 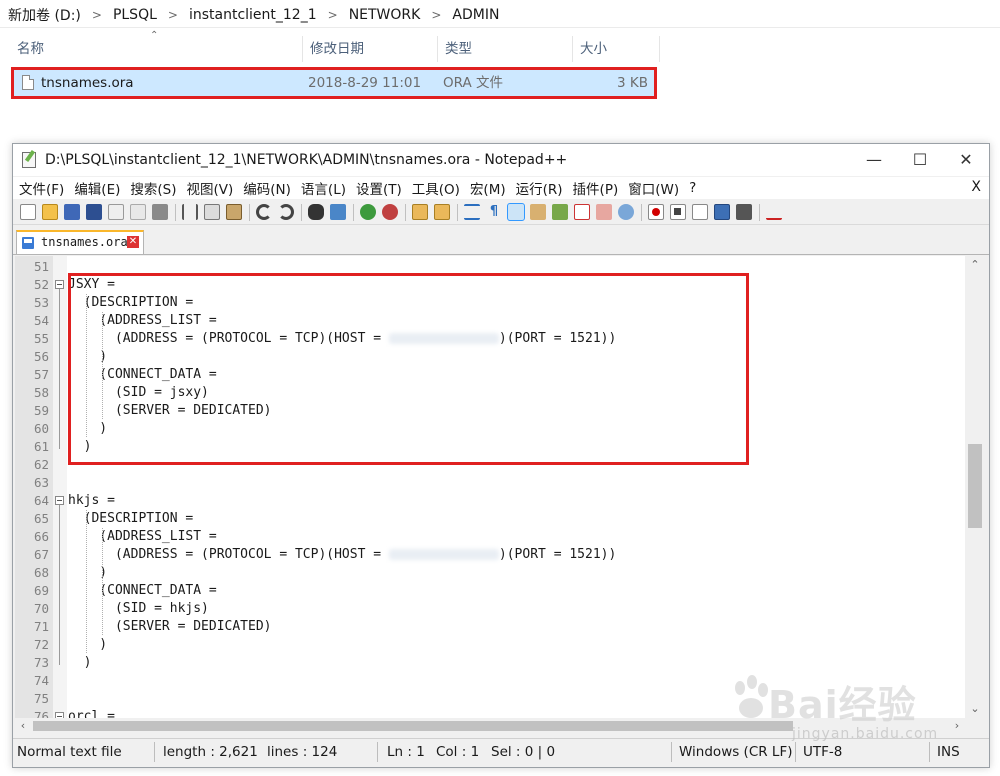 What do you see at coordinates (966, 160) in the screenshot?
I see `close-button: ✕` at bounding box center [966, 160].